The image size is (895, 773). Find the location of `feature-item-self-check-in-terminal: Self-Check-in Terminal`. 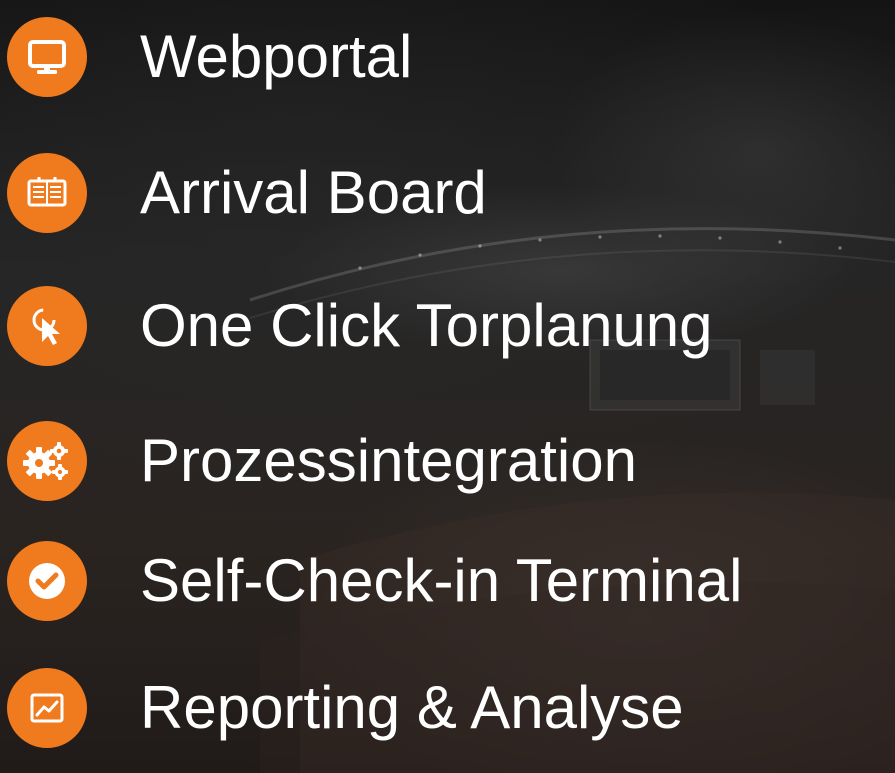

feature-item-self-check-in-terminal: Self-Check-in Terminal is located at coordinates (447, 581).